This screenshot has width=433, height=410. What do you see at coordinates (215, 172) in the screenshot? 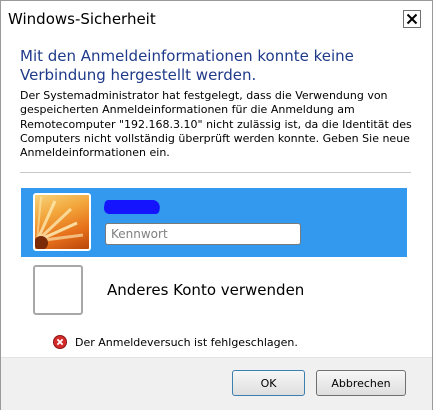
I see `separator` at bounding box center [215, 172].